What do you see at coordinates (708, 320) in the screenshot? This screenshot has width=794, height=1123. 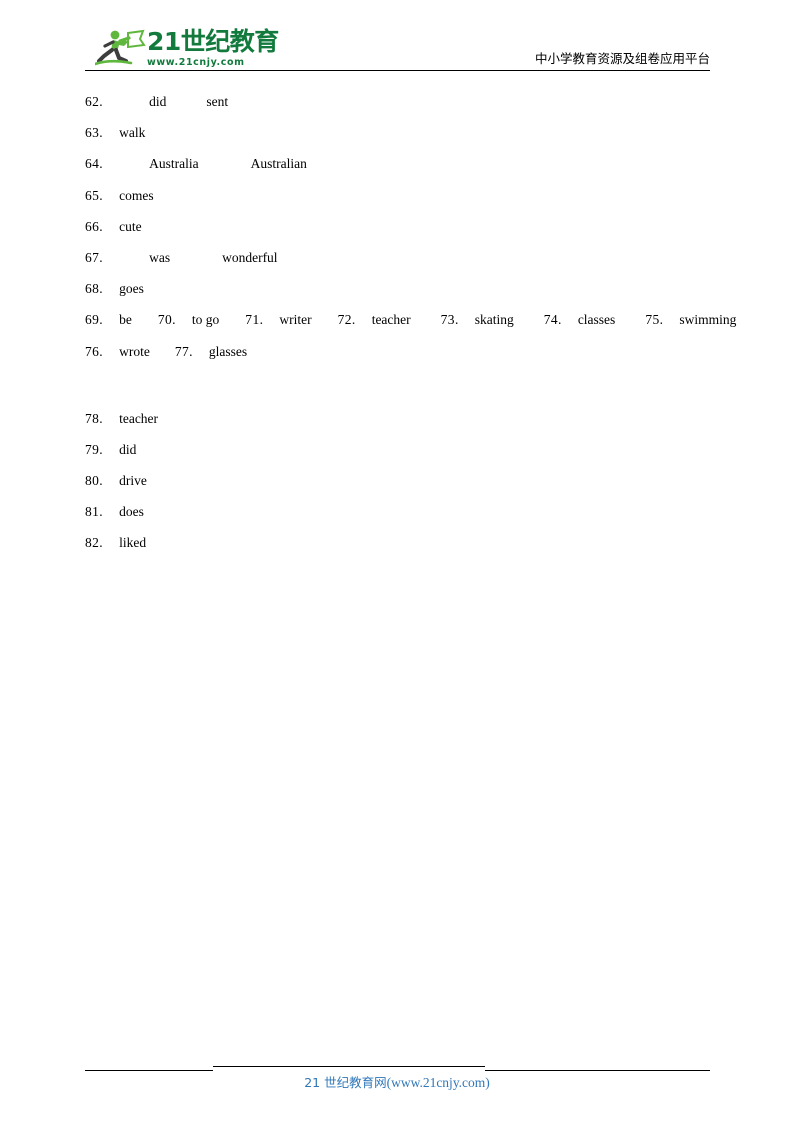 I see `answer-text: swimming` at bounding box center [708, 320].